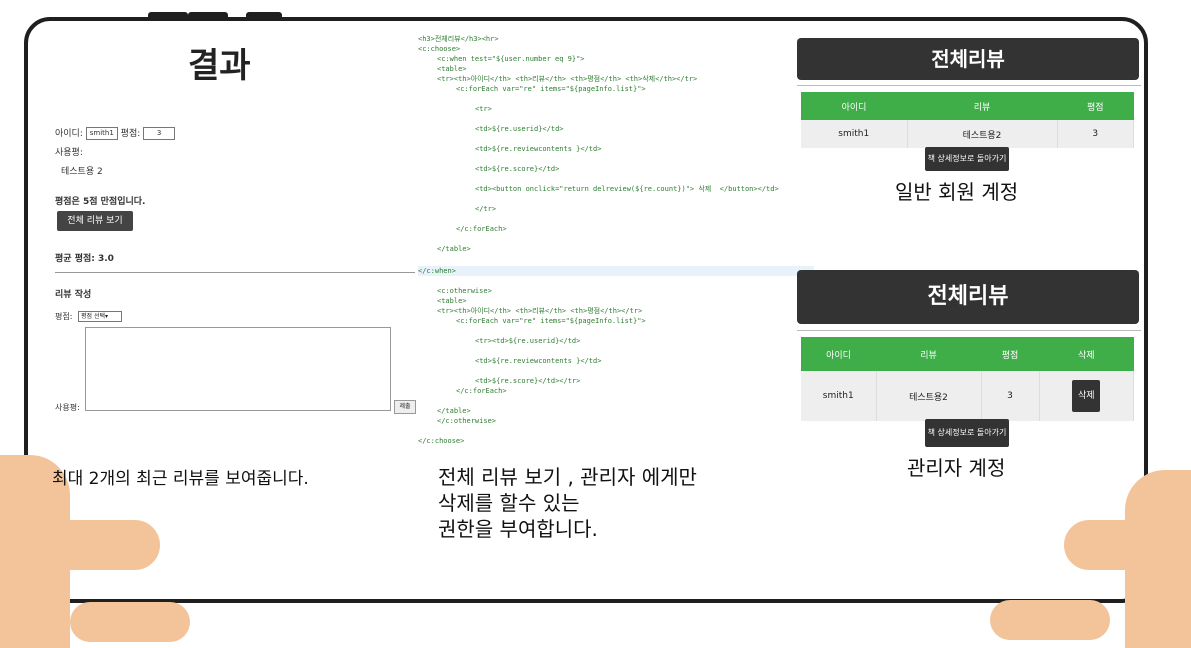 The width and height of the screenshot is (1191, 648). I want to click on code-line: <c:choose>, so click(439, 49).